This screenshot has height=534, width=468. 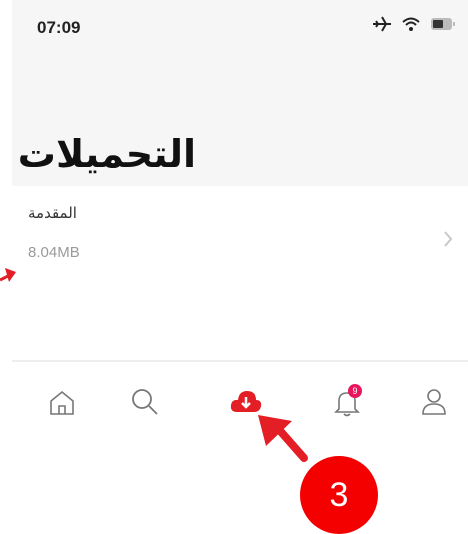 I want to click on download-item-size: 8.04MB, so click(x=54, y=252).